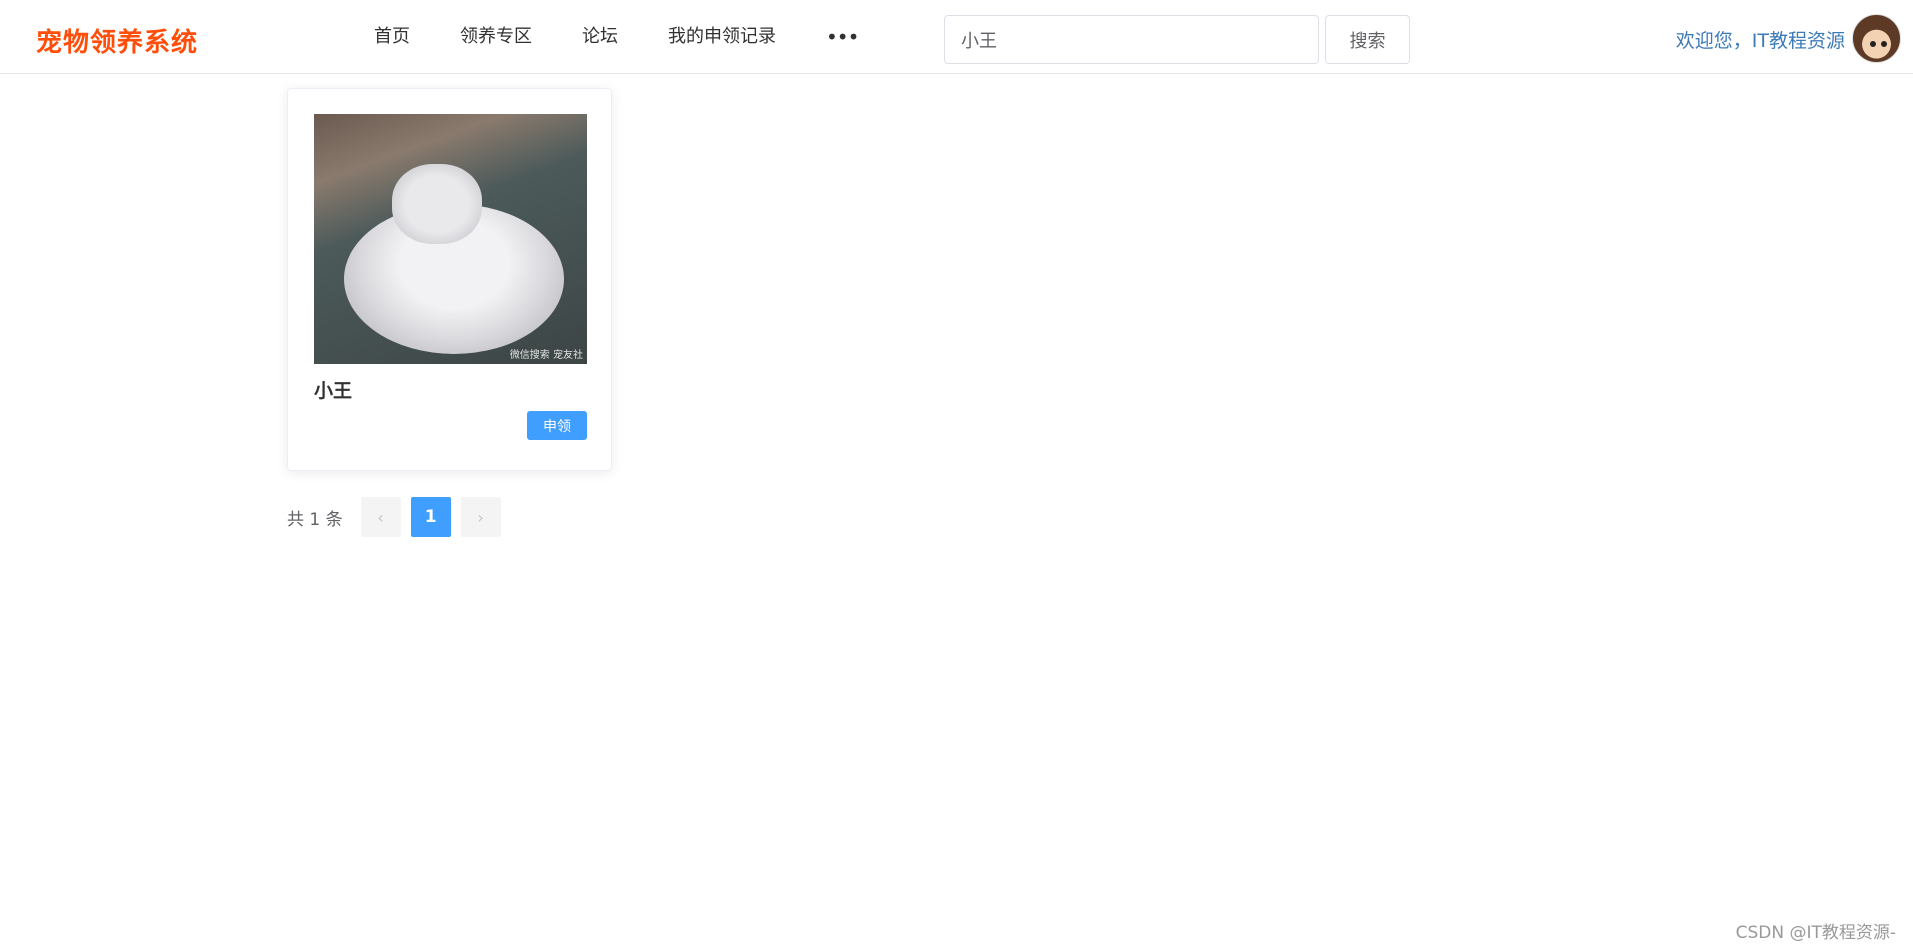 The height and width of the screenshot is (949, 1913). Describe the element at coordinates (117, 40) in the screenshot. I see `site-logo: 宠物领养系统` at that location.